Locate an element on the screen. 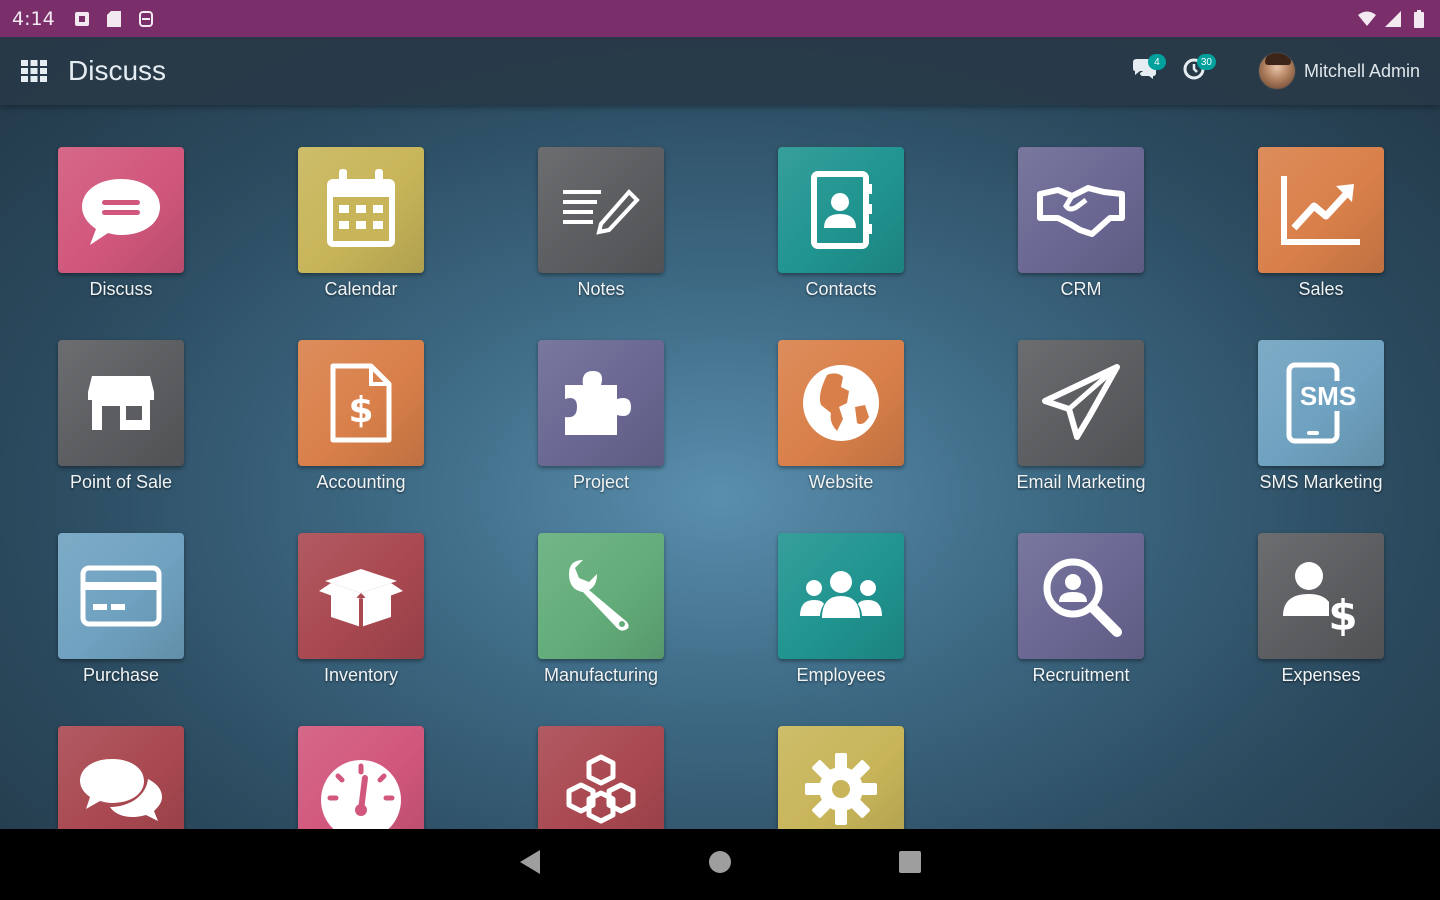 The height and width of the screenshot is (900, 1440). app-tile-settings is located at coordinates (841, 777).